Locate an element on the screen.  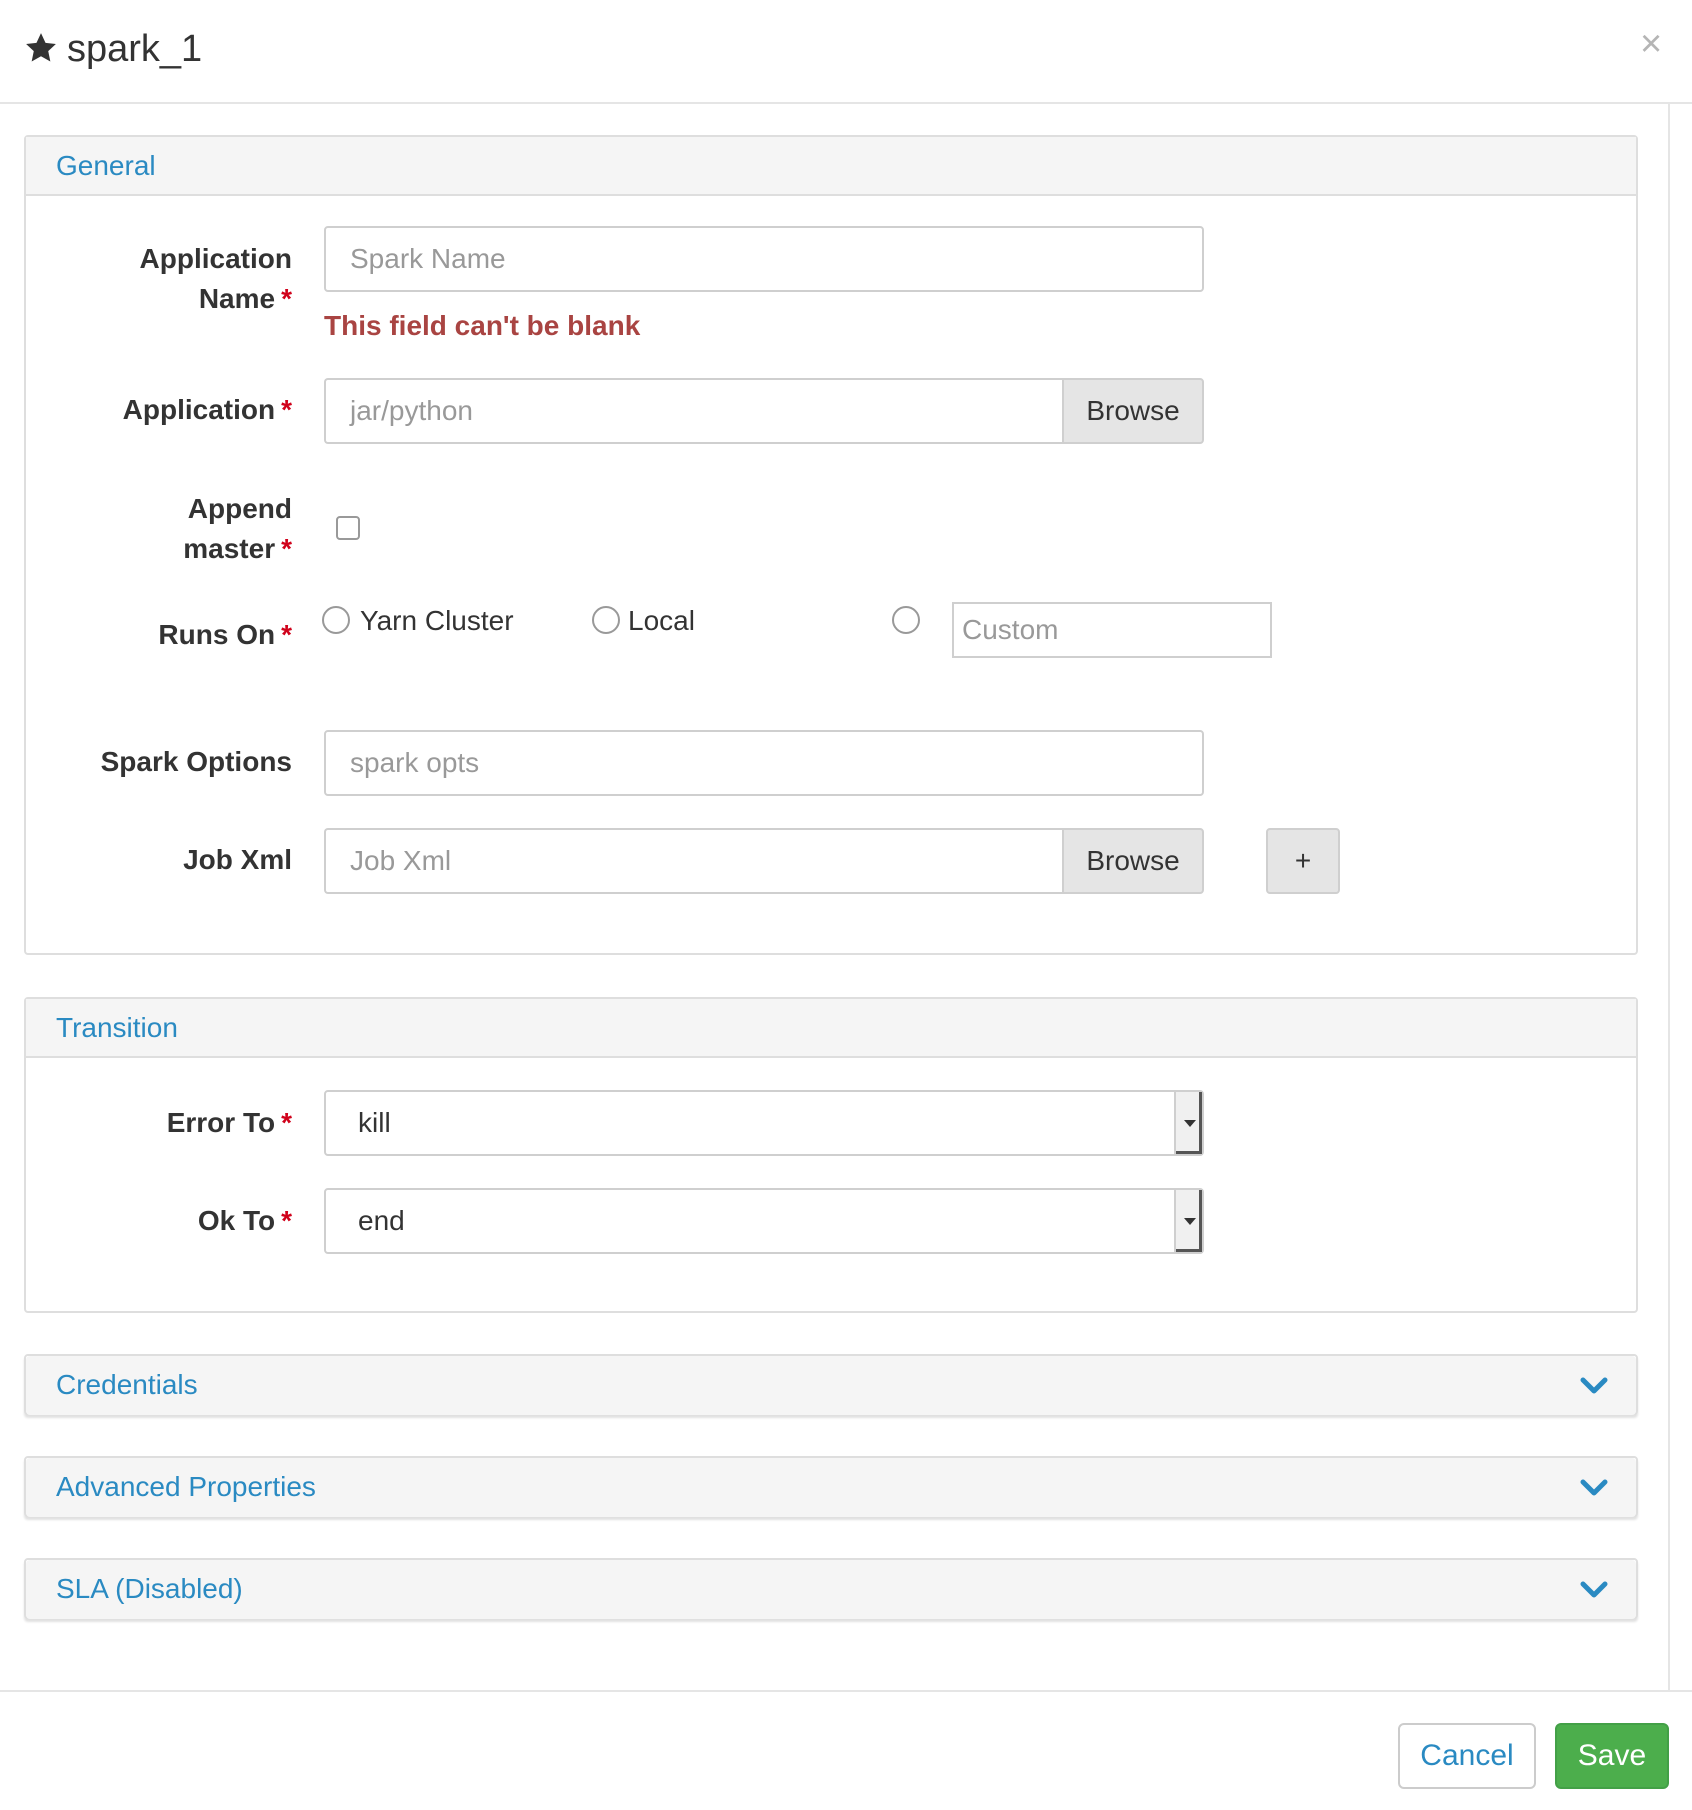
application-browse-button: Browse is located at coordinates (1133, 411).